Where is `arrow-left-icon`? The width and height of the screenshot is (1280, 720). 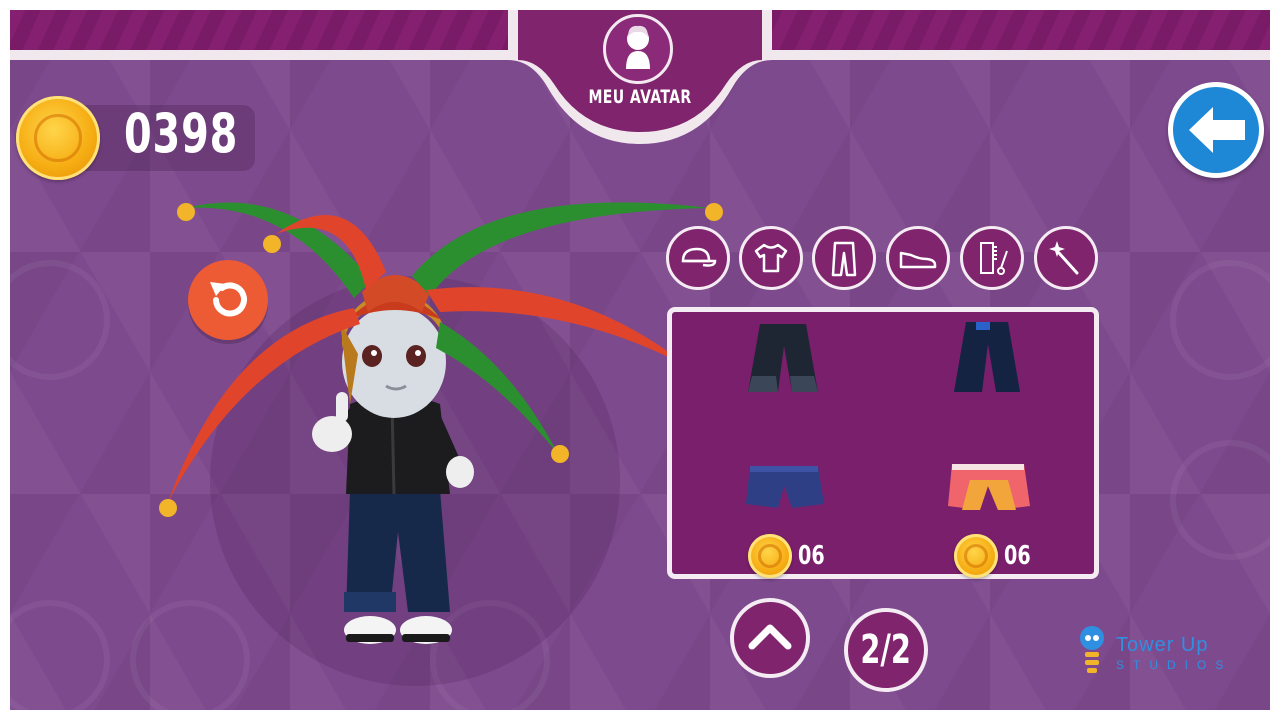
arrow-left-icon is located at coordinates (1217, 130).